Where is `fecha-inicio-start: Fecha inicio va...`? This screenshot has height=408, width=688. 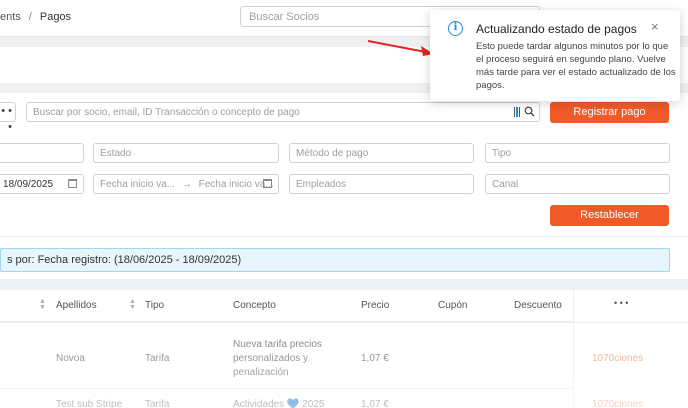 fecha-inicio-start: Fecha inicio va... is located at coordinates (138, 184).